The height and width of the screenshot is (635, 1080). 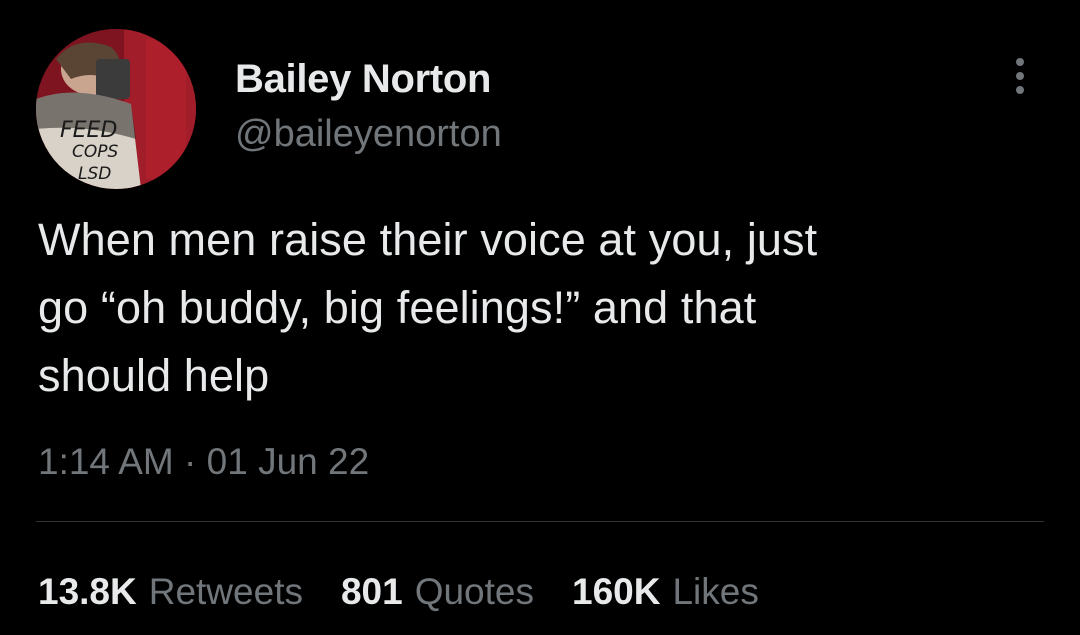 I want to click on likes-count: 160K, so click(x=616, y=591).